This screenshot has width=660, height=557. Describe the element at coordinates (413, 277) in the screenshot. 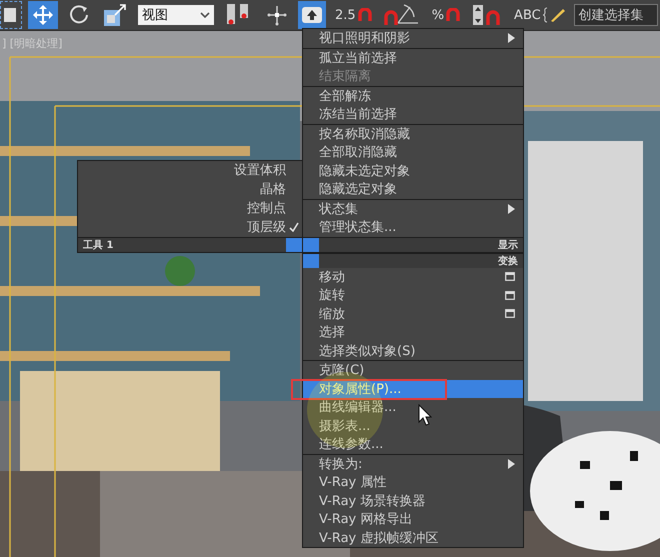

I see `menu-item: 移动` at that location.